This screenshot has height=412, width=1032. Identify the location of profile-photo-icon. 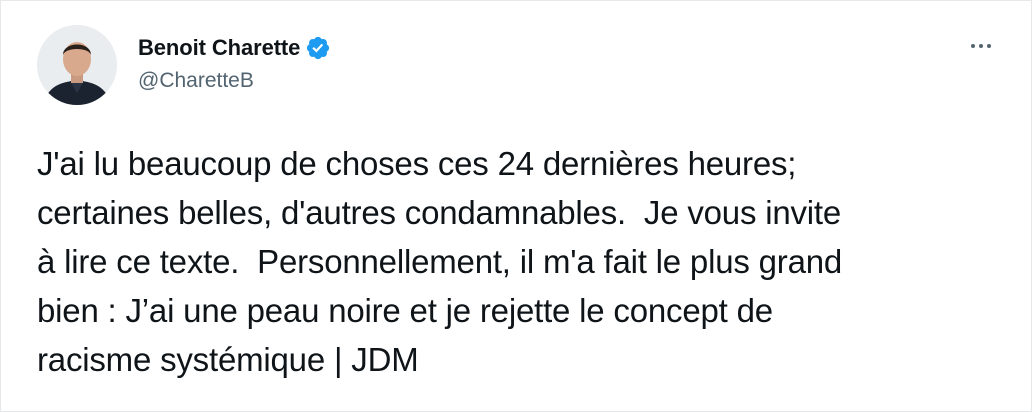
(77, 65).